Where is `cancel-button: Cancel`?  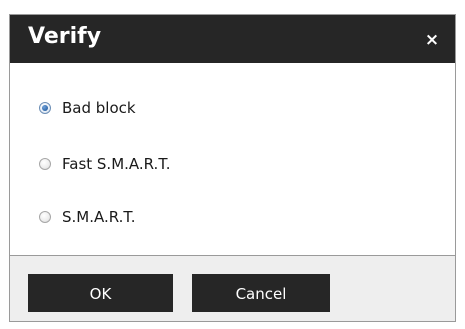
cancel-button: Cancel is located at coordinates (261, 293).